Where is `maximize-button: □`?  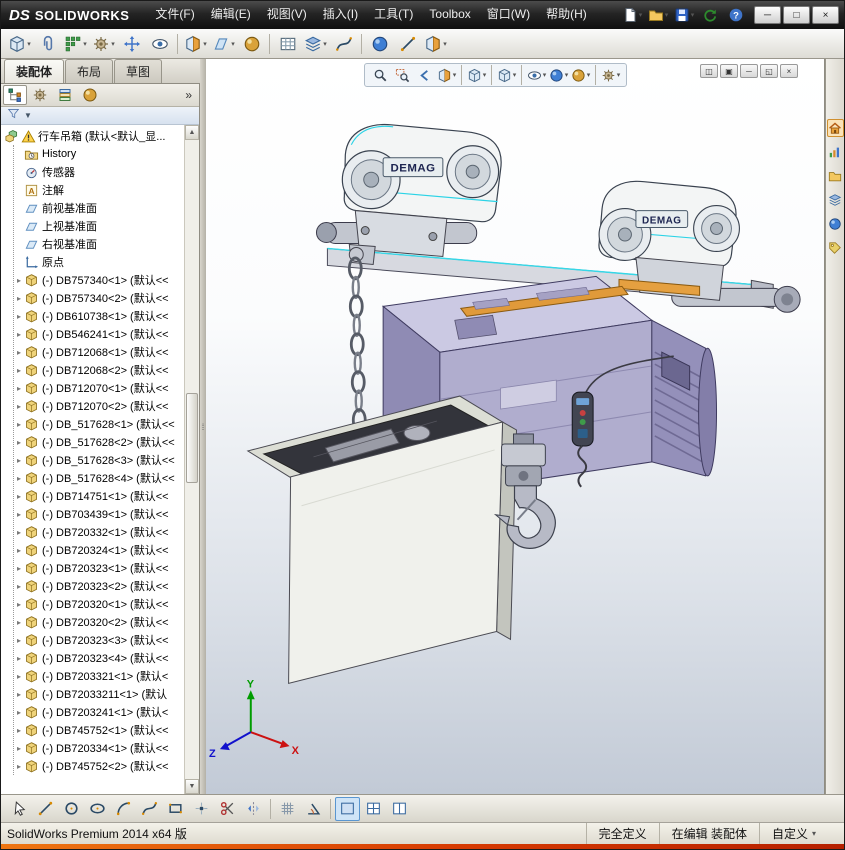 maximize-button: □ is located at coordinates (796, 15).